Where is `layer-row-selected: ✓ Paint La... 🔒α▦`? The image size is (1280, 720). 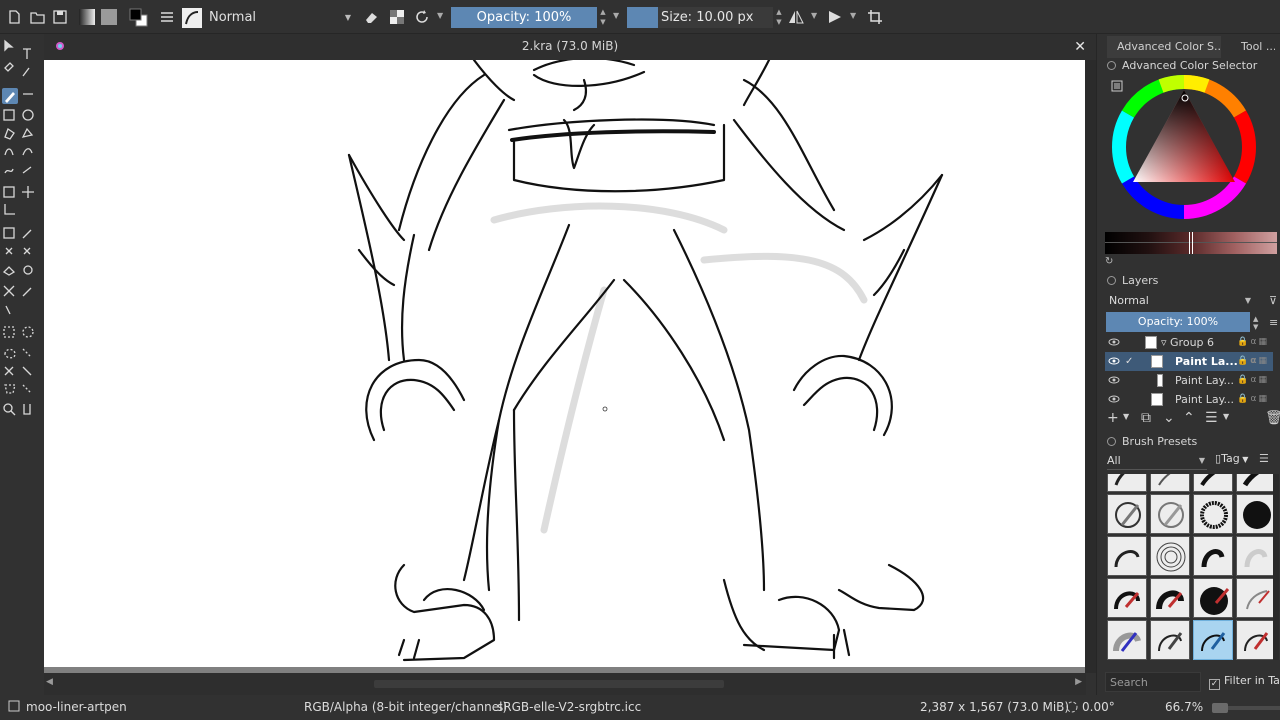 layer-row-selected: ✓ Paint La... 🔒α▦ is located at coordinates (1189, 361).